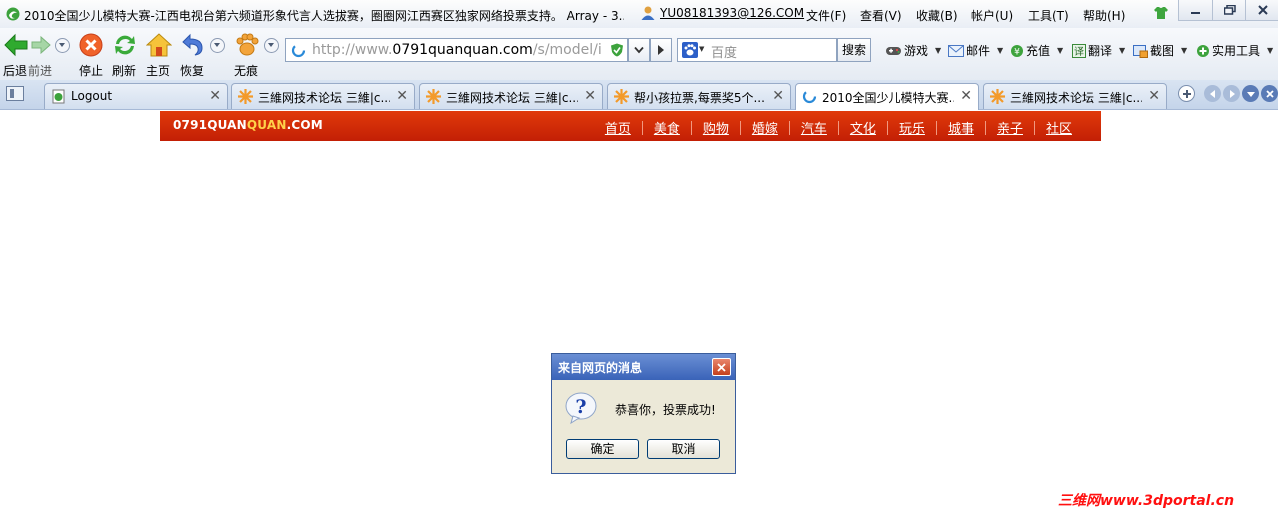 This screenshot has height=513, width=1278. What do you see at coordinates (271, 45) in the screenshot?
I see `incognito-dropdown` at bounding box center [271, 45].